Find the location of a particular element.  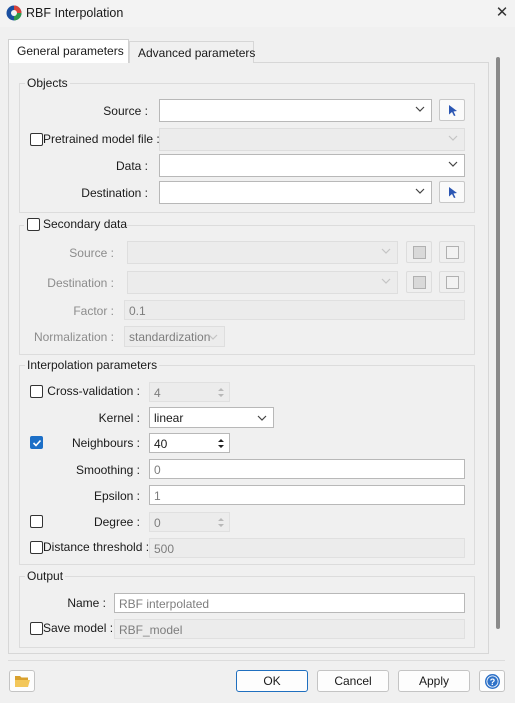

smoothing-label: Smoothing : is located at coordinates (107, 470).